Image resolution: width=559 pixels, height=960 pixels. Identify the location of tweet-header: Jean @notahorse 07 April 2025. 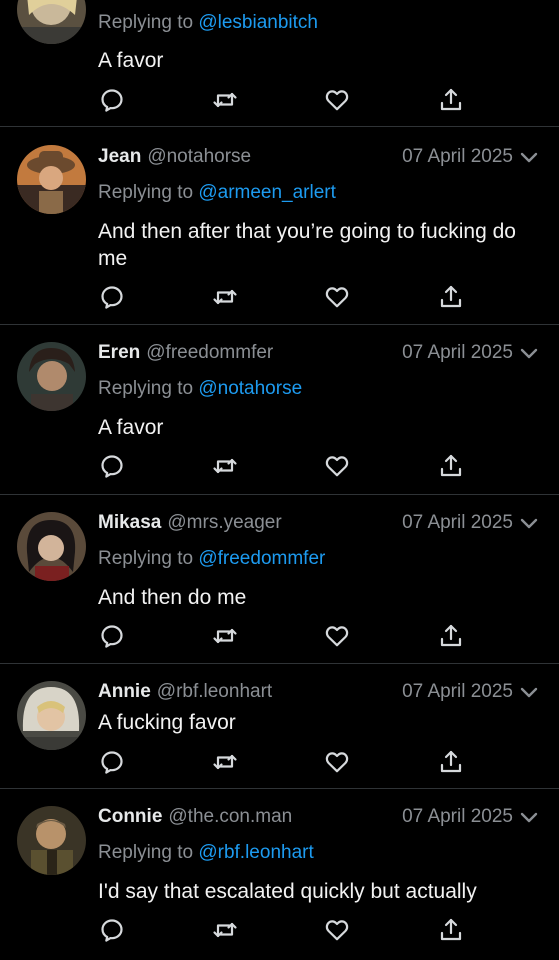
(318, 159).